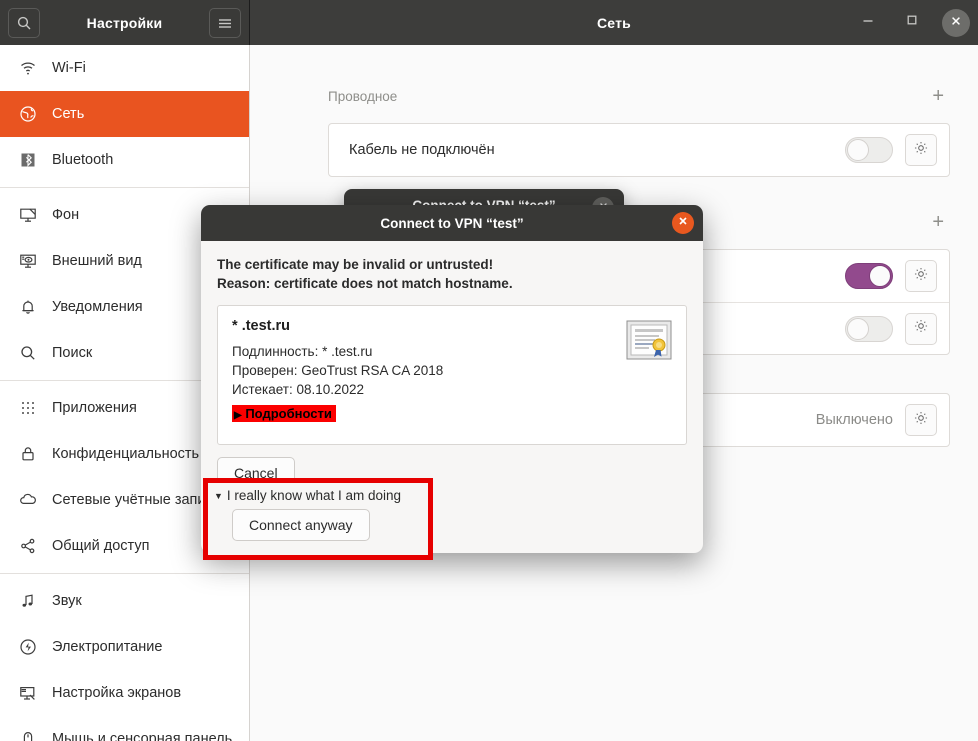  Describe the element at coordinates (124, 160) in the screenshot. I see `sidebar-item-bluetooth: Bluetooth` at that location.